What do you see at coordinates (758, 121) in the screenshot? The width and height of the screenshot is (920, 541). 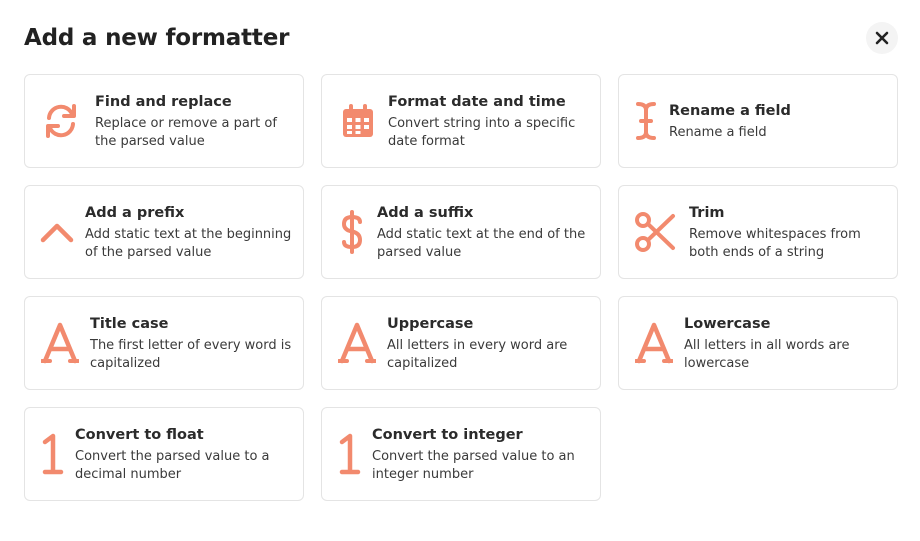 I see `formatter-card-rename-field: Rename a field Rename a field` at bounding box center [758, 121].